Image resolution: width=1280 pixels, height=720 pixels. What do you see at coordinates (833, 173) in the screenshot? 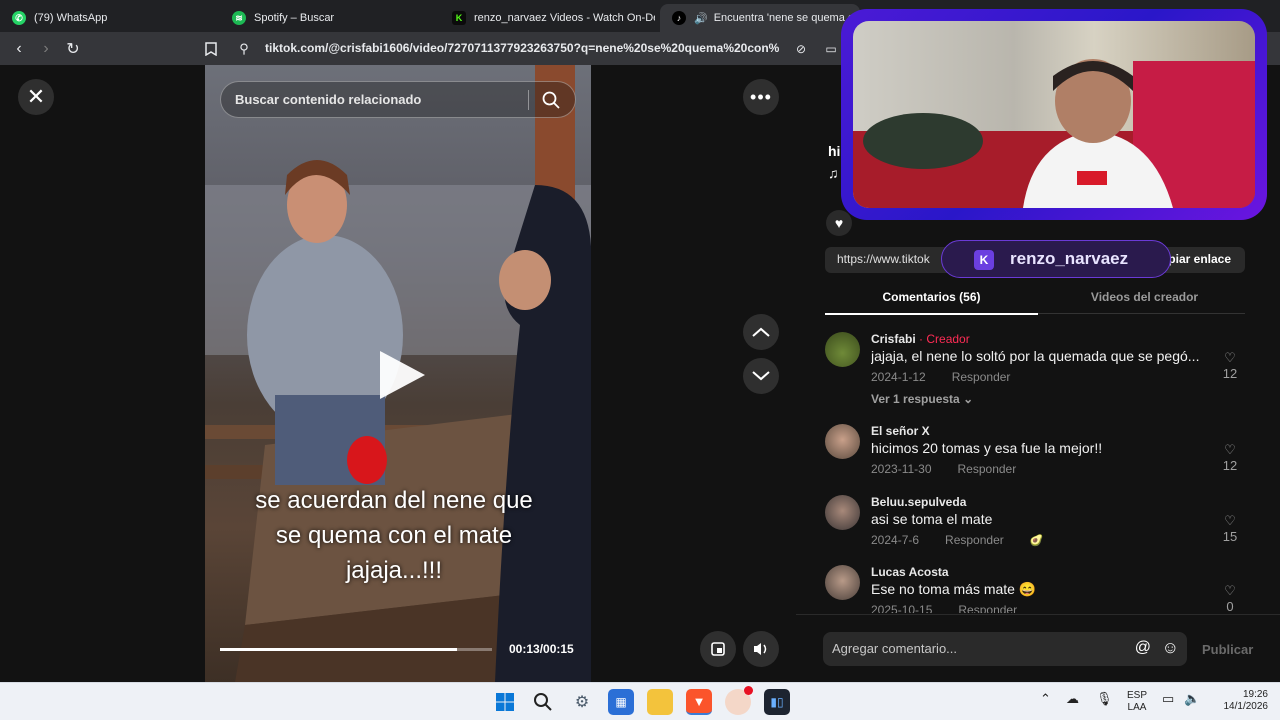
I see `music-icon: ♫` at bounding box center [833, 173].